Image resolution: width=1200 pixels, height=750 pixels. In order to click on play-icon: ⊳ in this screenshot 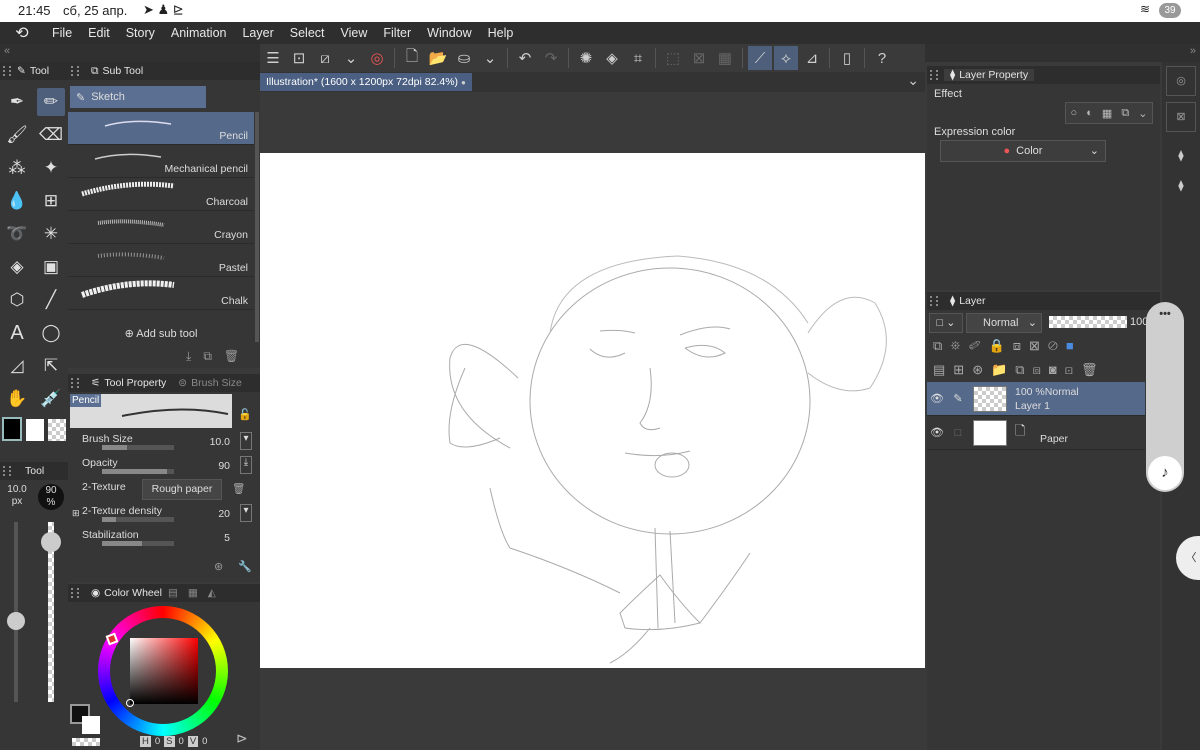, I will do `click(242, 738)`.